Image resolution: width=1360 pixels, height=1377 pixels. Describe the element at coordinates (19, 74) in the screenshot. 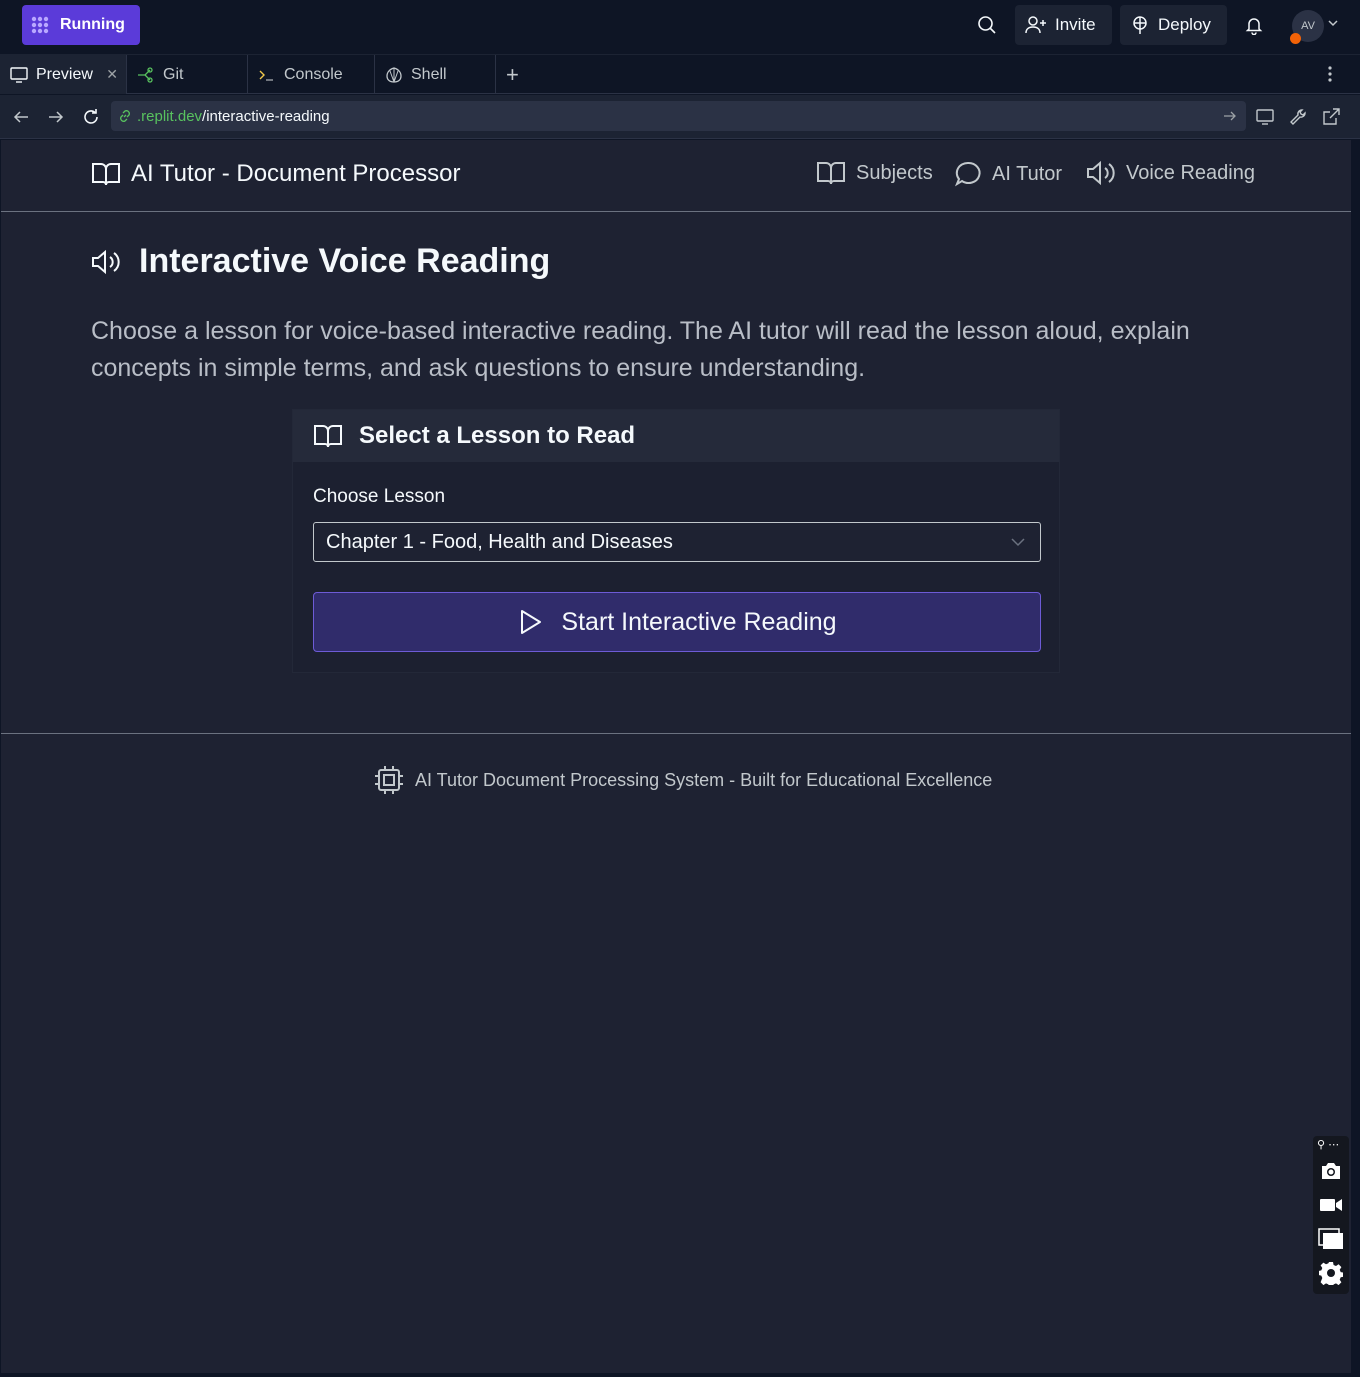

I see `monitor-icon` at that location.